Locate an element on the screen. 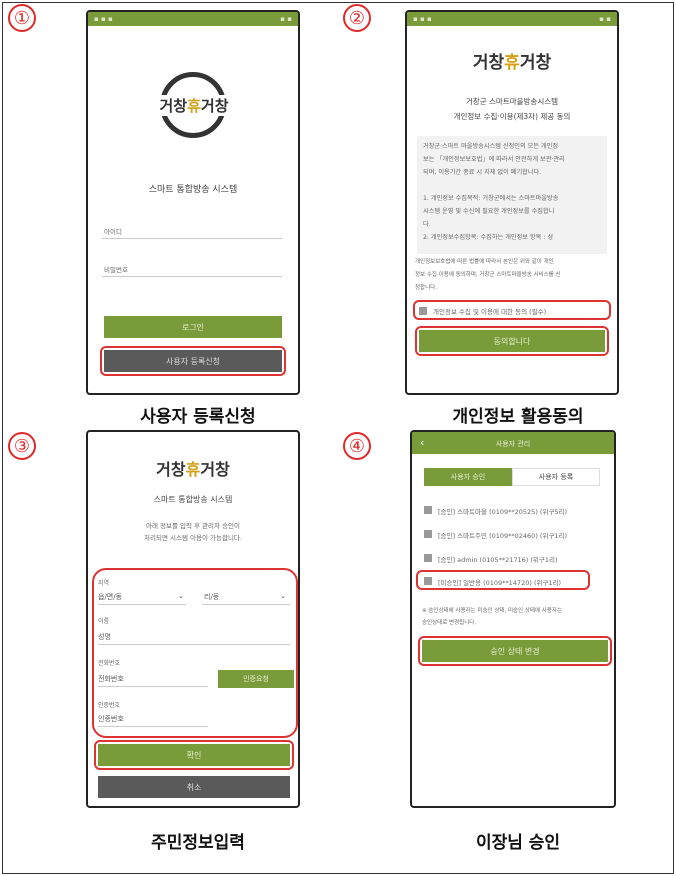 Image resolution: width=676 pixels, height=876 pixels. password-underline is located at coordinates (192, 276).